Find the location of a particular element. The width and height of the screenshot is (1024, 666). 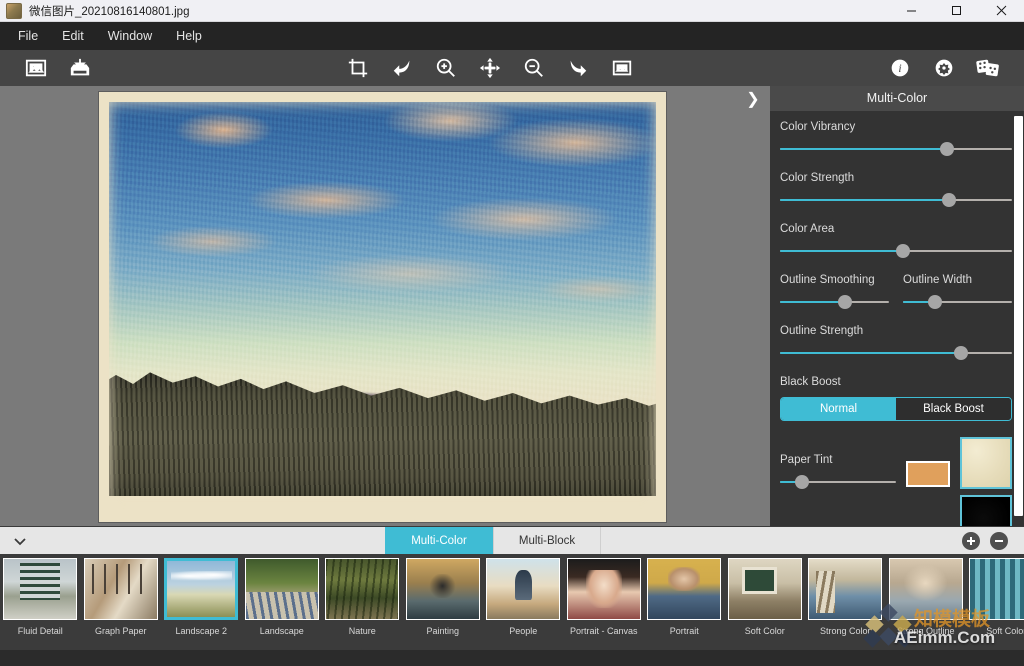

control-color-vibrancy: Color Vibrancy is located at coordinates (896, 138).